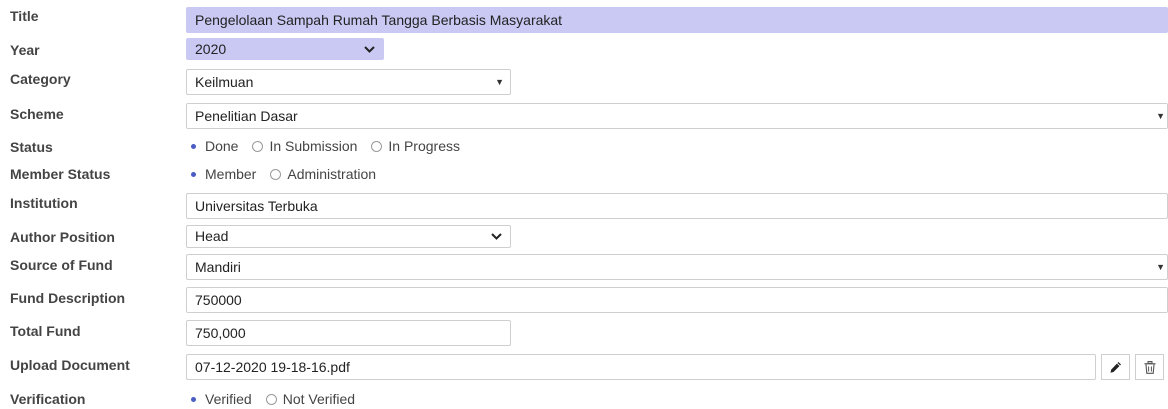 This screenshot has width=1168, height=409. I want to click on trash-icon, so click(1149, 367).